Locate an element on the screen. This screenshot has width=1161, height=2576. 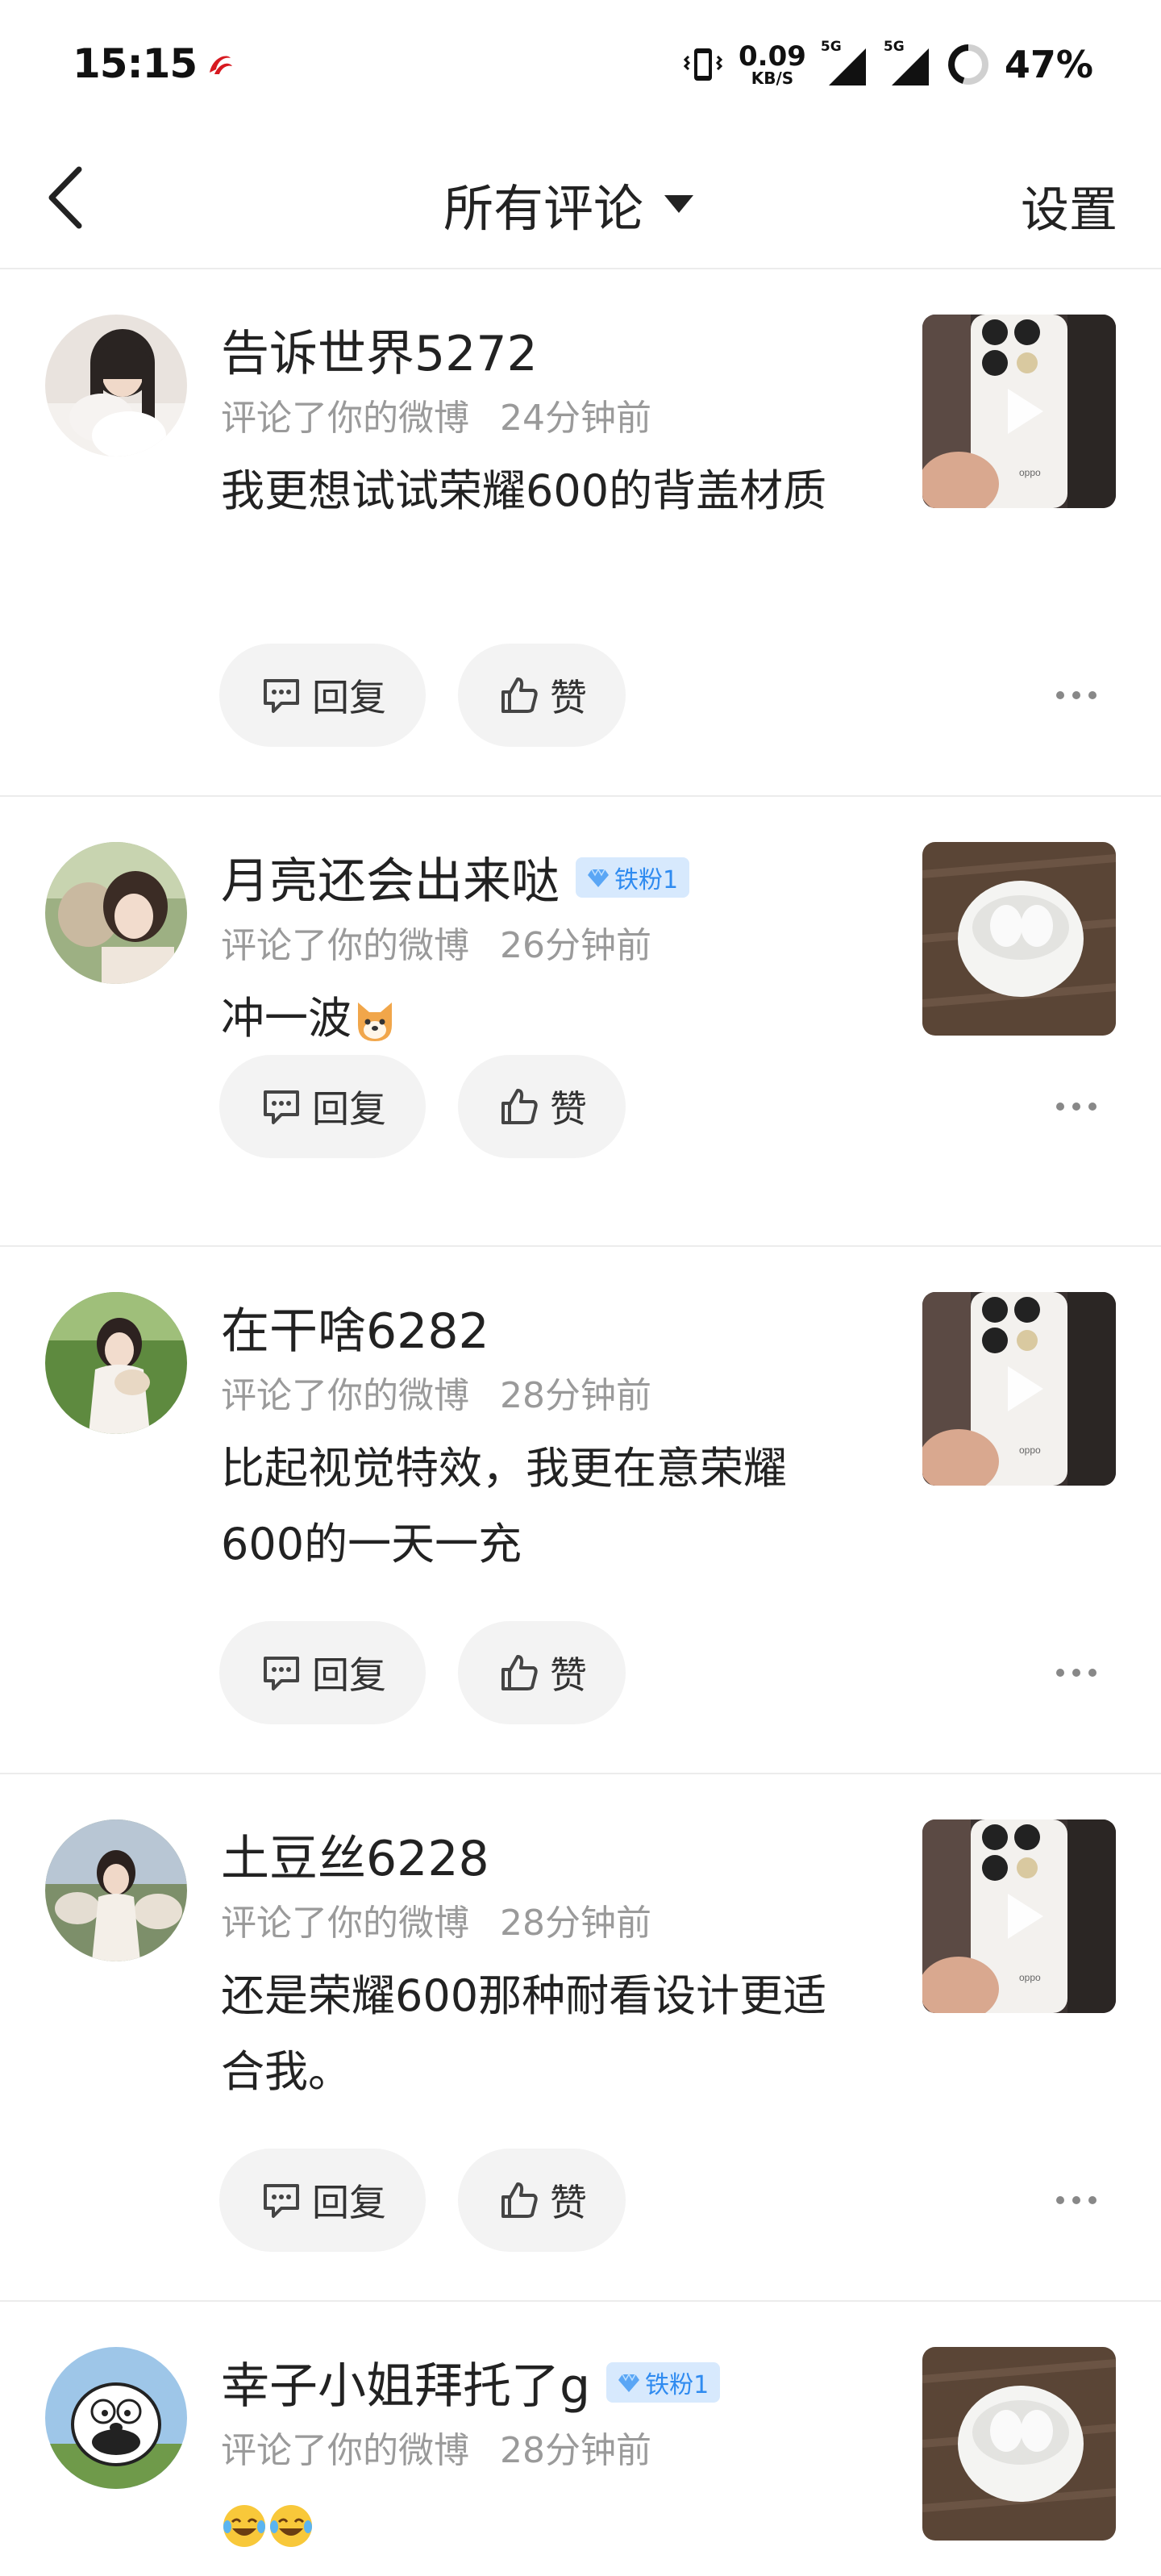
dog-face-emoji is located at coordinates (375, 1022).